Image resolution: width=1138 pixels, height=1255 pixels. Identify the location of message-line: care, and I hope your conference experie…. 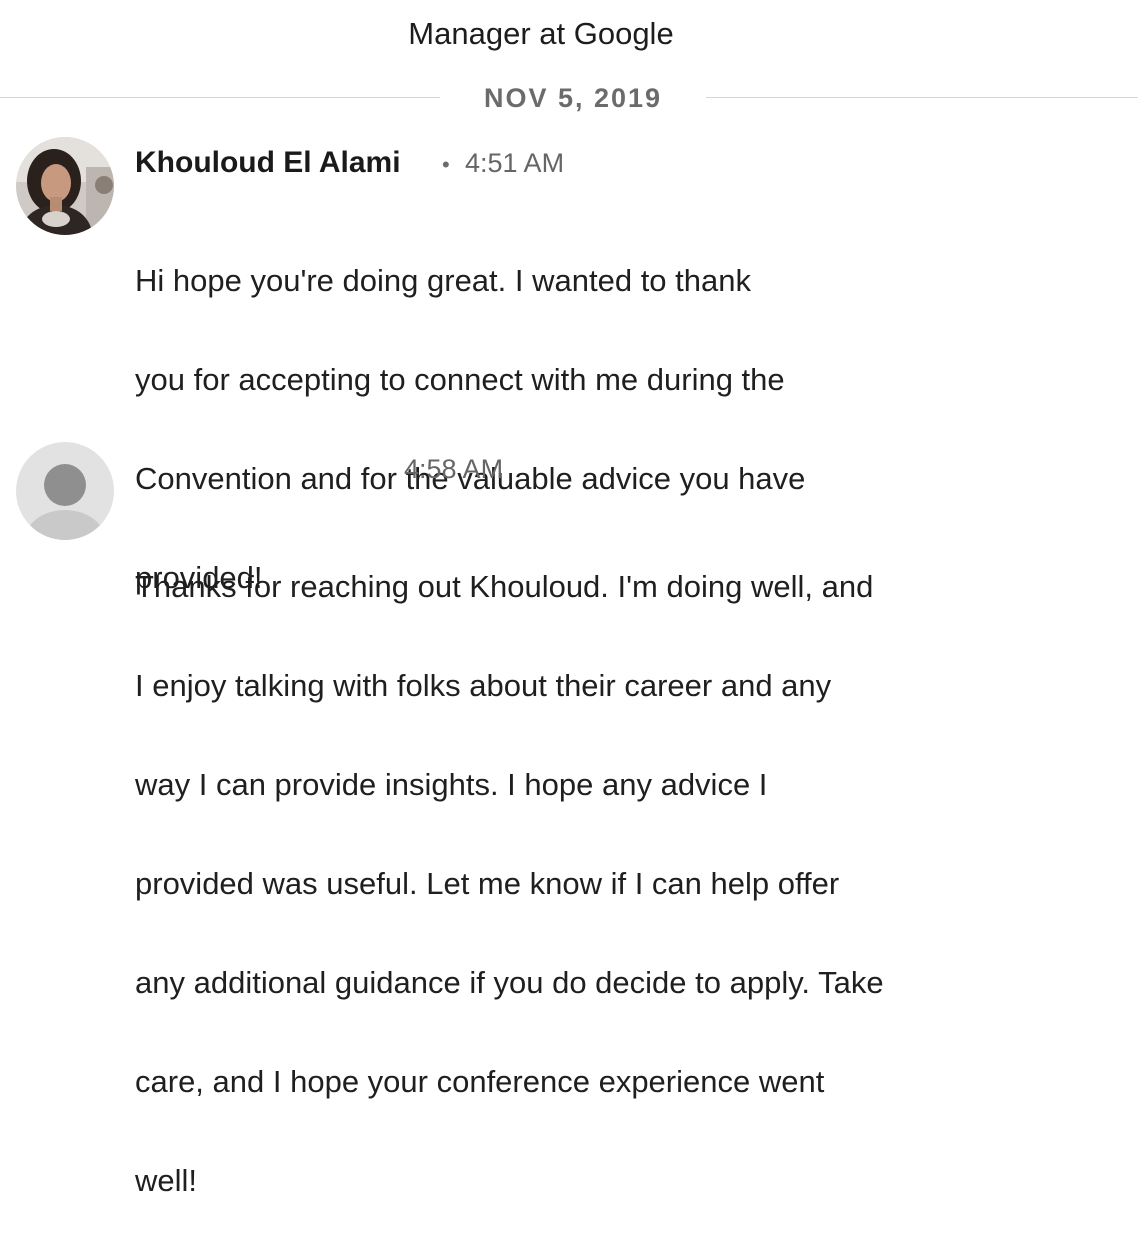
(480, 1081).